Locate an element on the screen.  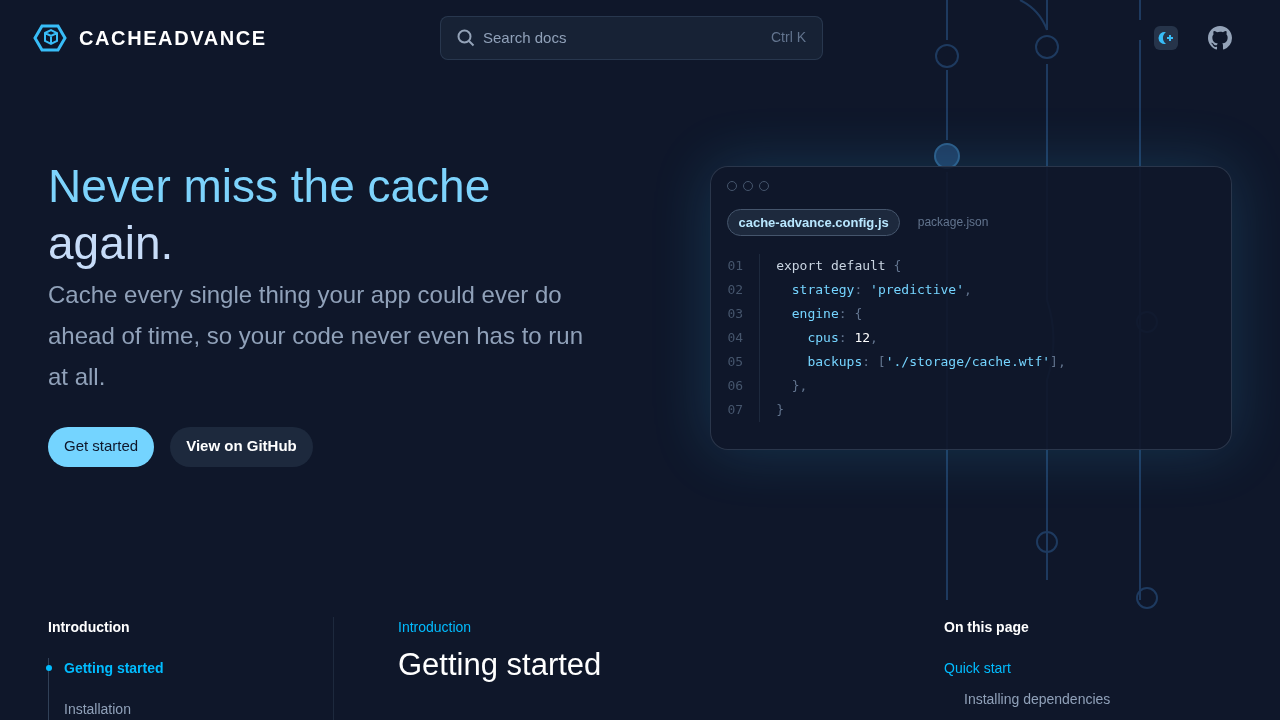
breadcrumb-label: Introduction is located at coordinates (435, 627).